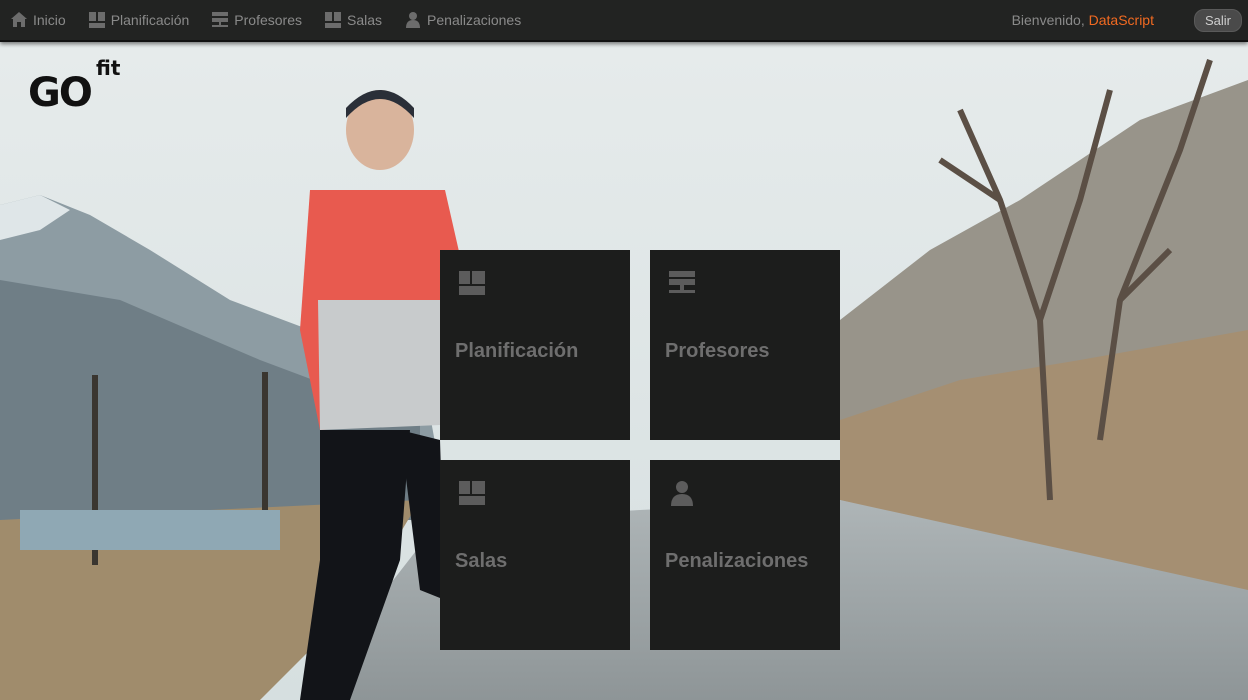 The height and width of the screenshot is (700, 1248). I want to click on nav-item-profesores: Profesores, so click(256, 20).